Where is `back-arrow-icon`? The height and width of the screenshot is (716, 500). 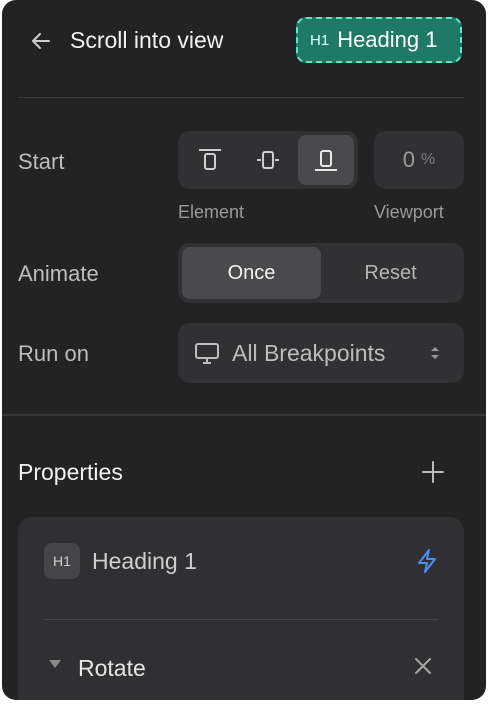
back-arrow-icon is located at coordinates (41, 41).